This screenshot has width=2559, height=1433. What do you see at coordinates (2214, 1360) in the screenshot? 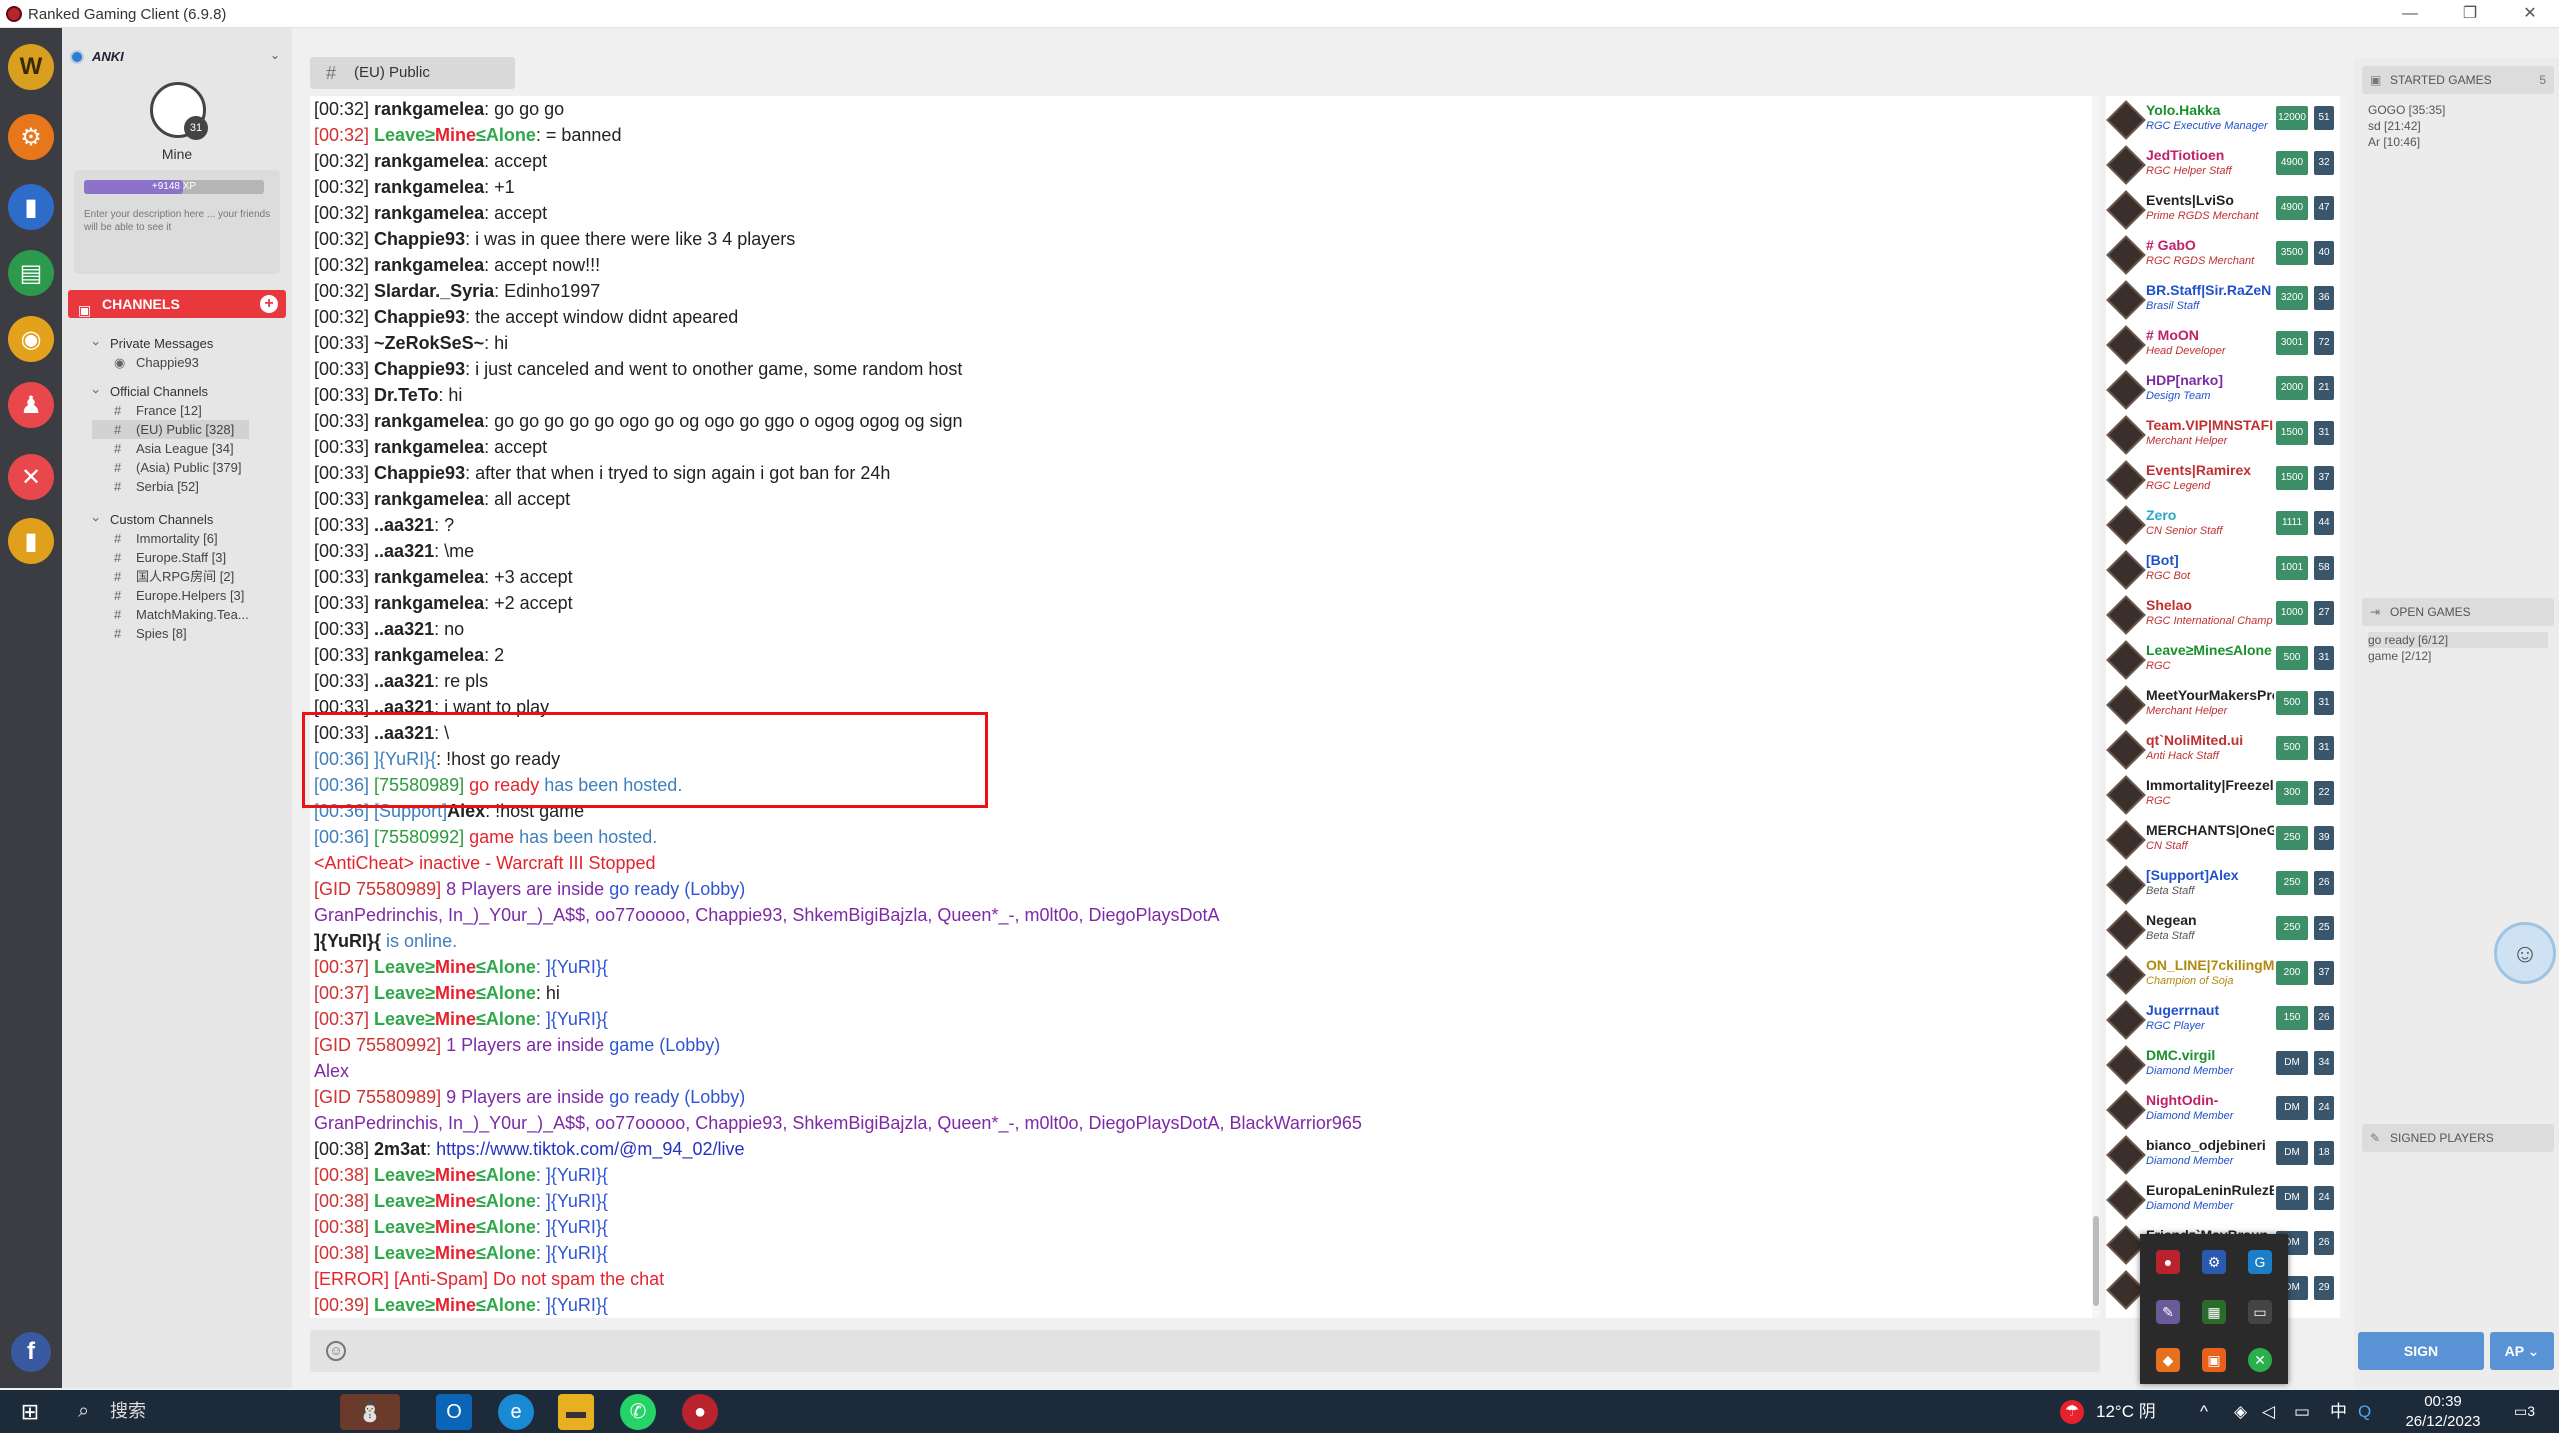
I see `app-tray-icon: ▣` at bounding box center [2214, 1360].